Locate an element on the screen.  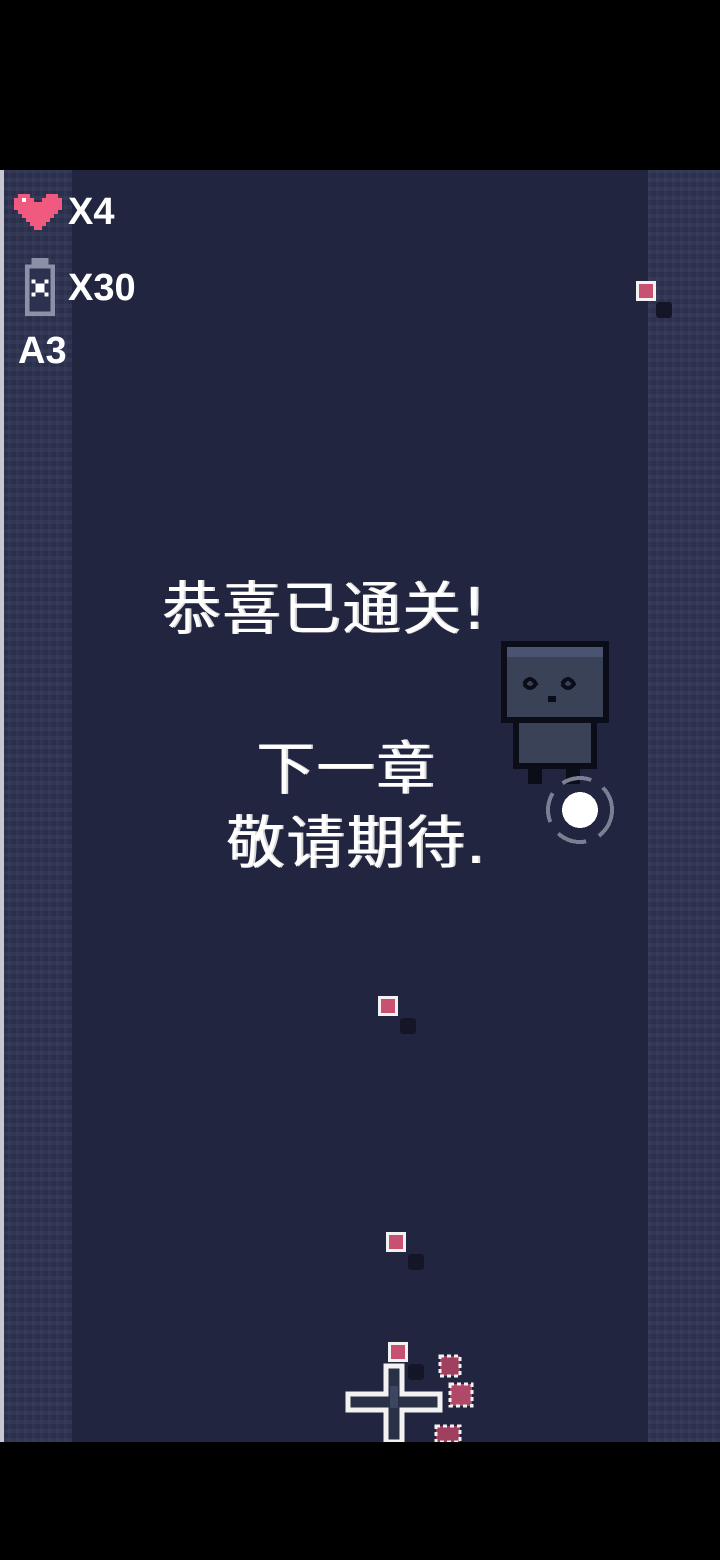
stage-label: A3 is located at coordinates (42, 351).